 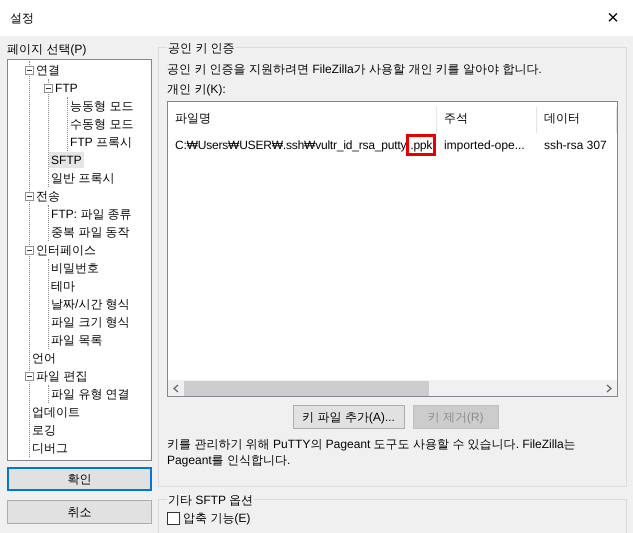 What do you see at coordinates (91, 214) in the screenshot?
I see `tree-item: FTP: 파일 종류` at bounding box center [91, 214].